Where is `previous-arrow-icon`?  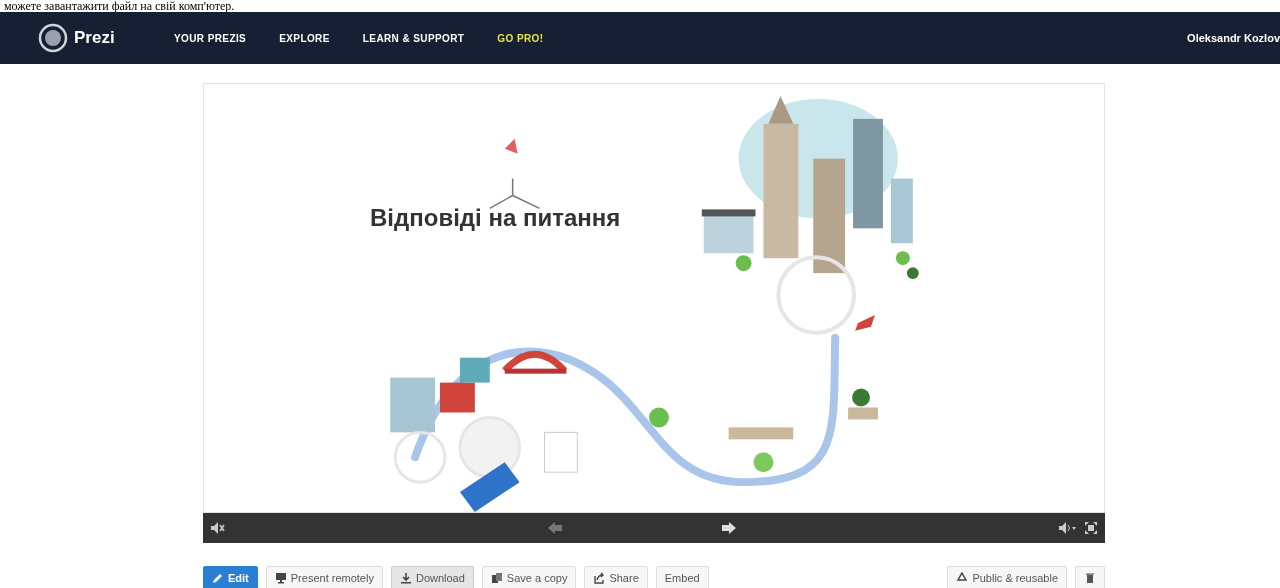 previous-arrow-icon is located at coordinates (555, 528).